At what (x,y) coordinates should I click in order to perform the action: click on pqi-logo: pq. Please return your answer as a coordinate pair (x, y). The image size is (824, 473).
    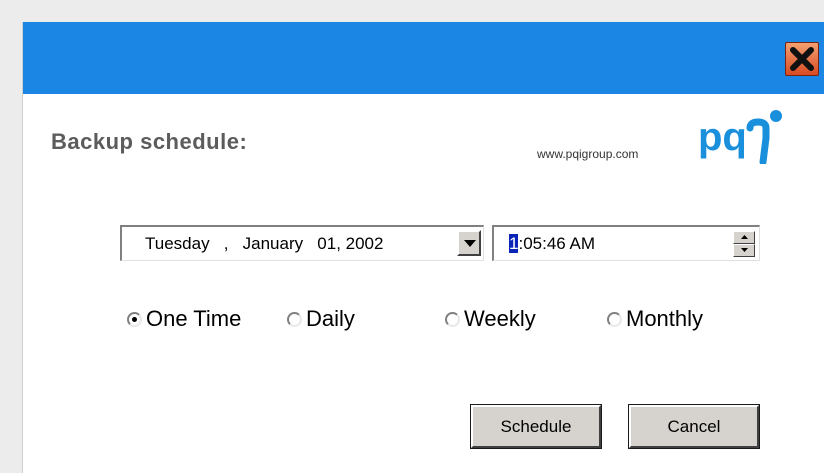
    Looking at the image, I should click on (740, 137).